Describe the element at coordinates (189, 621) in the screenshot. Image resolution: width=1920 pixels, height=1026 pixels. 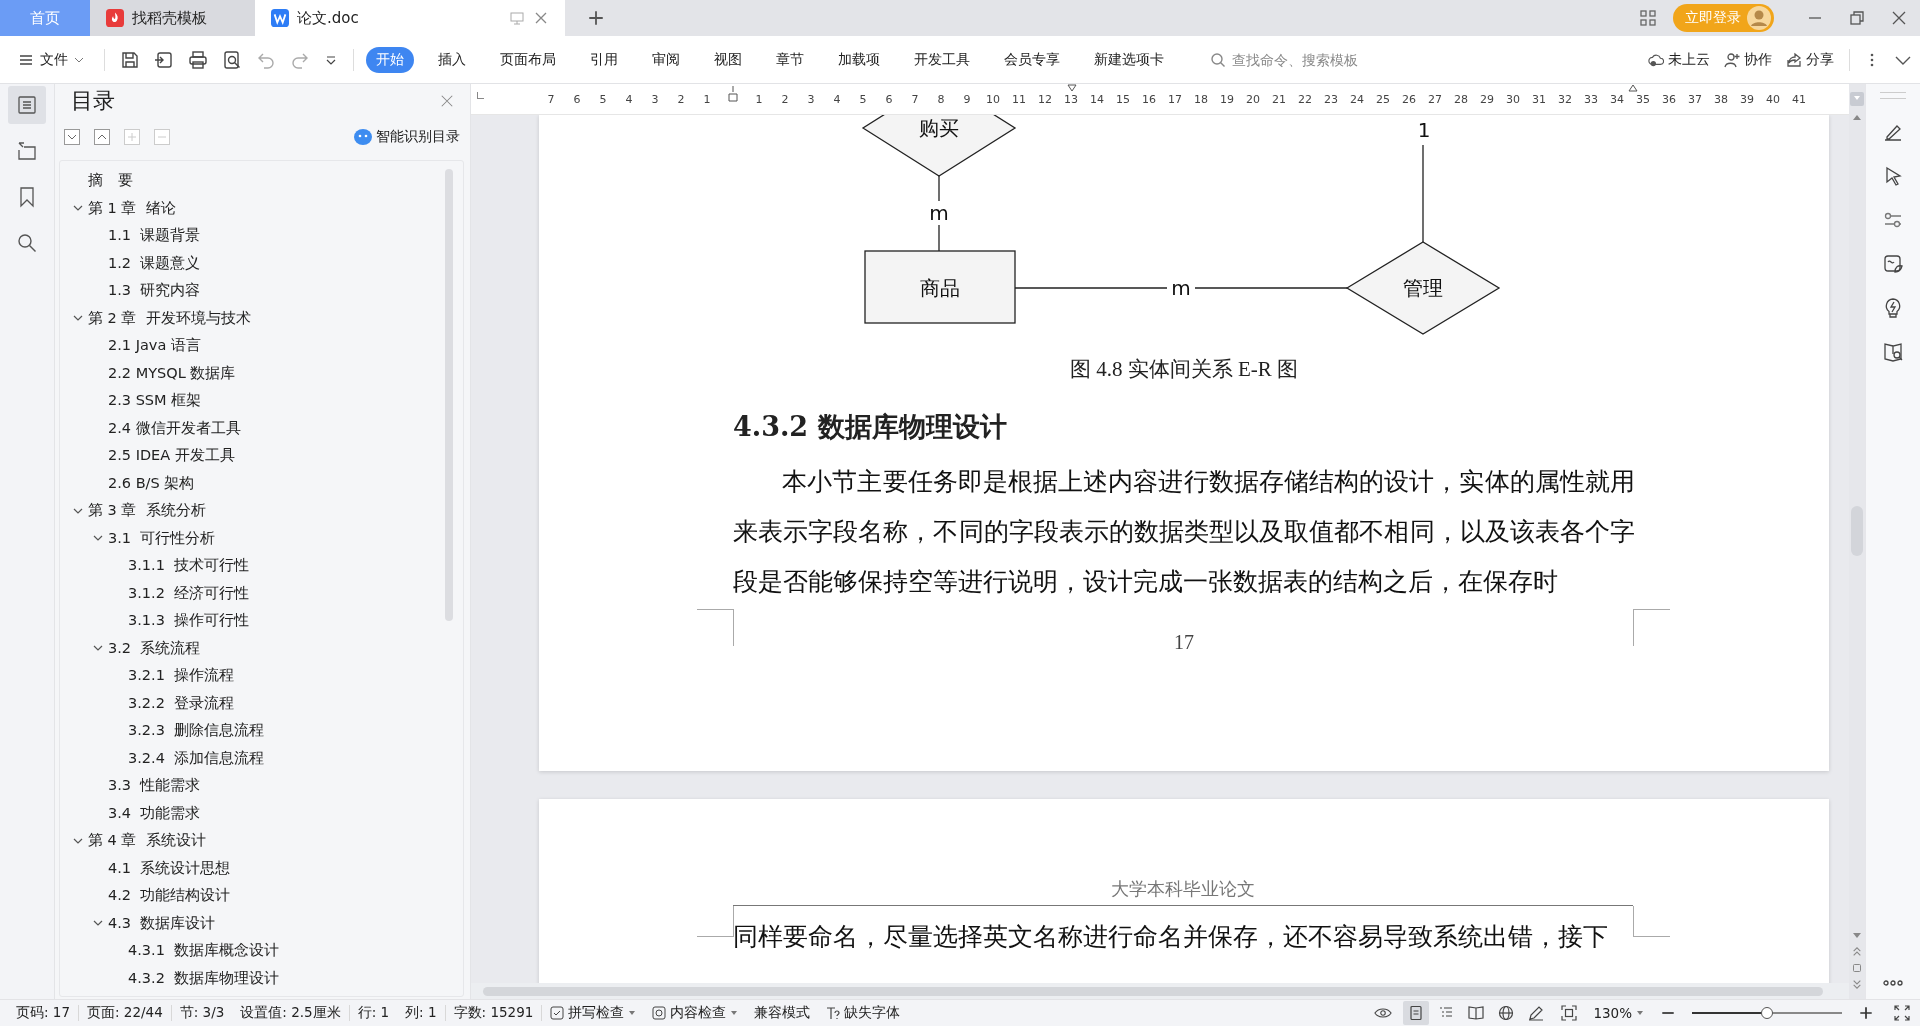
I see `toc-entry: 3.1.3 操作可行性` at that location.